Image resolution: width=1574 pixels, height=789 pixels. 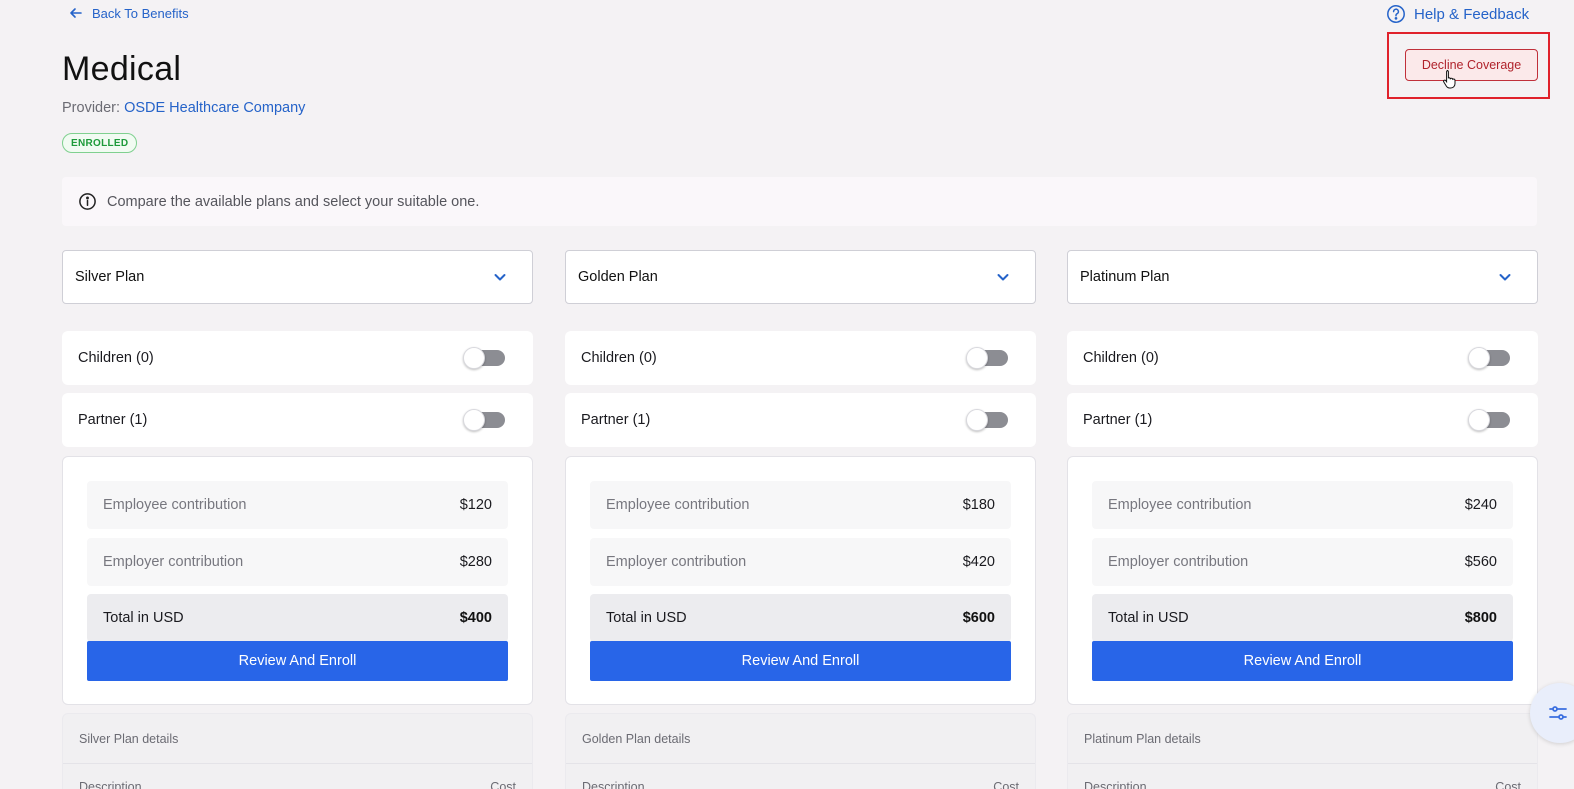 What do you see at coordinates (475, 505) in the screenshot?
I see `employee-contribution-value: $120` at bounding box center [475, 505].